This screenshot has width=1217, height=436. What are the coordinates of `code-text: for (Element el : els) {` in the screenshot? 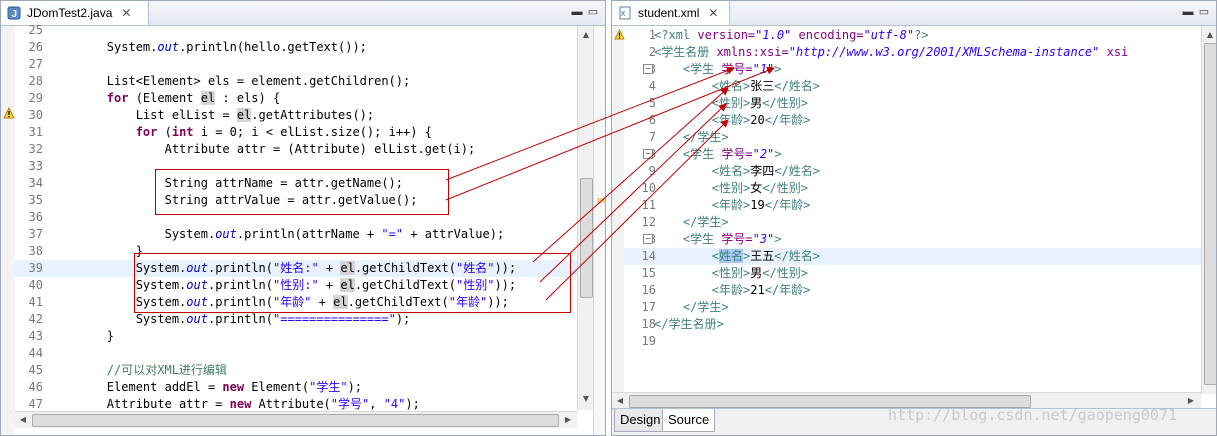 It's located at (164, 98).